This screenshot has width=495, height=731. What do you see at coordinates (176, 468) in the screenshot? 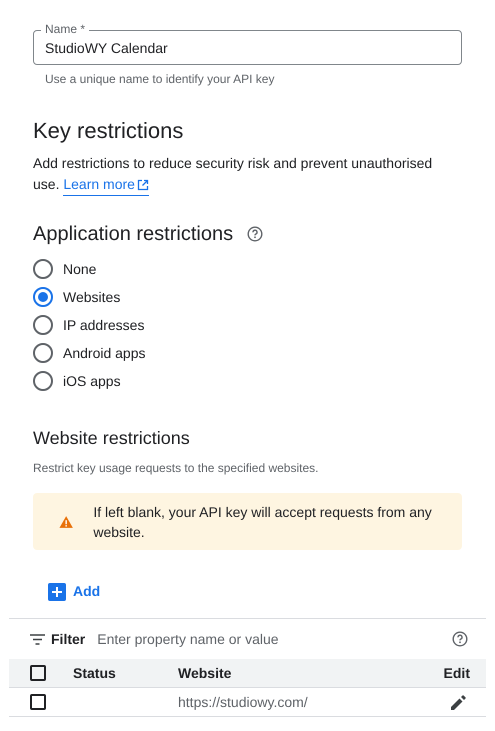
I see `description-text: Restrict key usage requests to the specified websites.` at bounding box center [176, 468].